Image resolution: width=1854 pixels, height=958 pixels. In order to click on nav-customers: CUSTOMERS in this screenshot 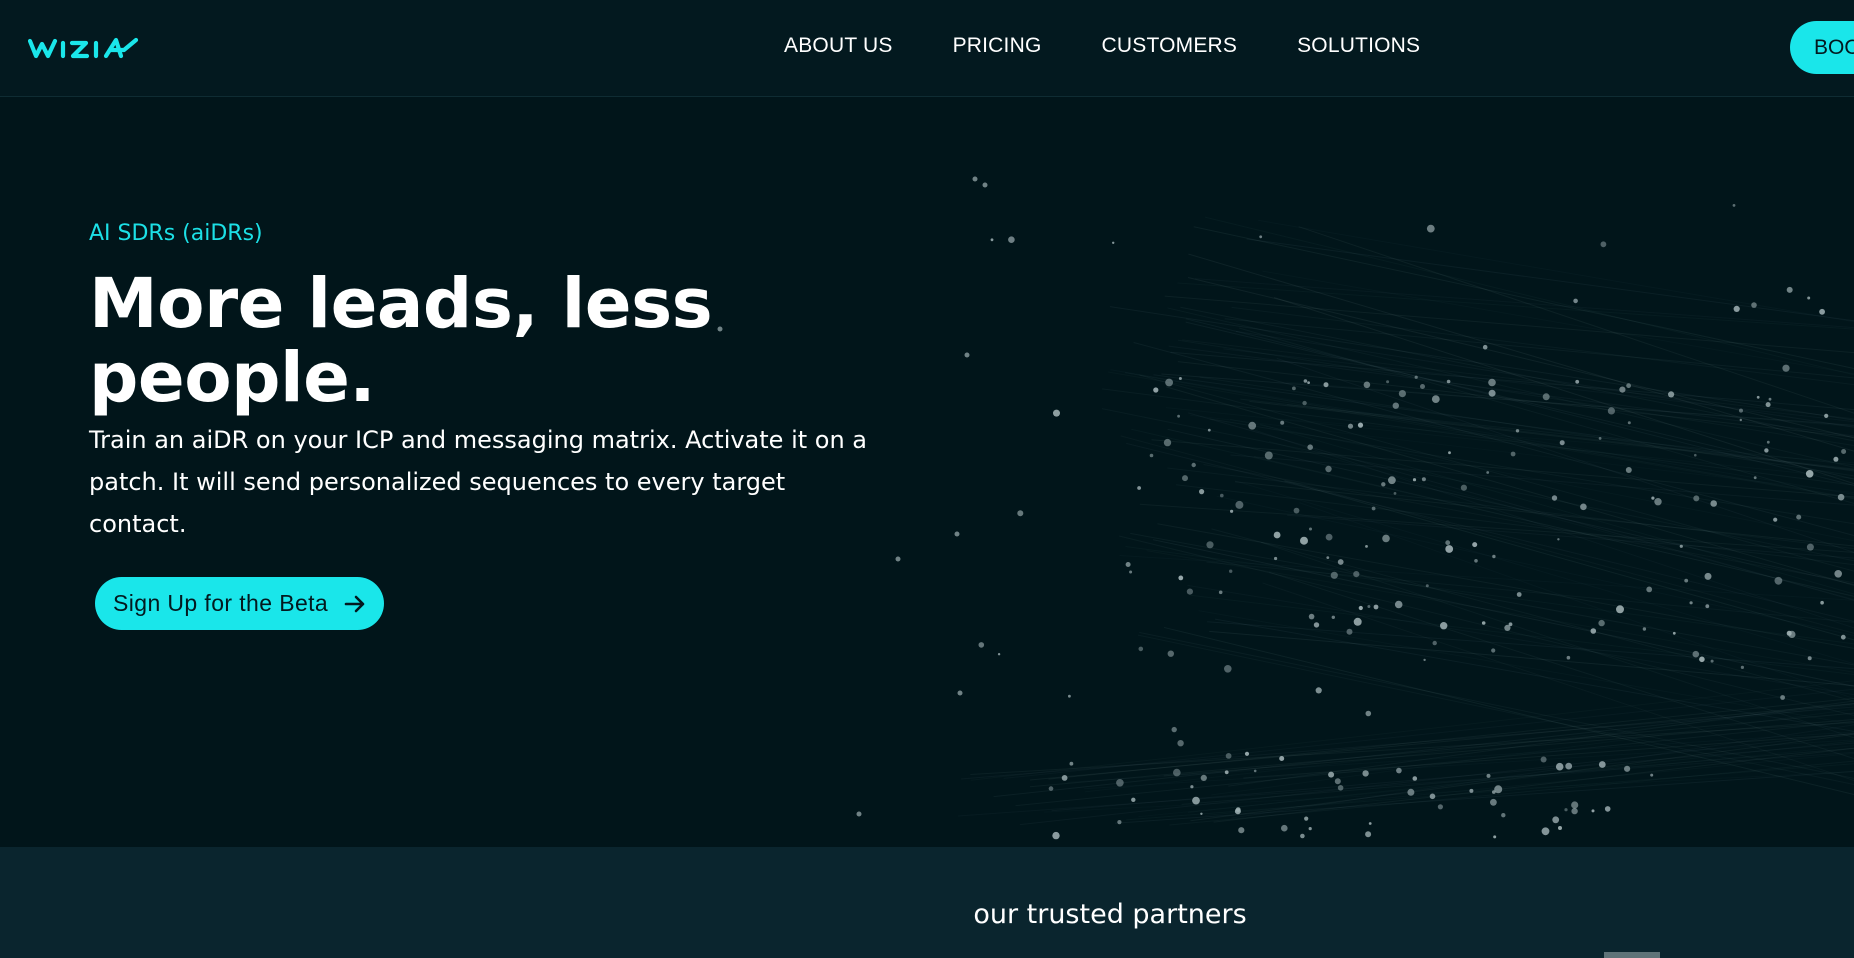, I will do `click(1170, 46)`.